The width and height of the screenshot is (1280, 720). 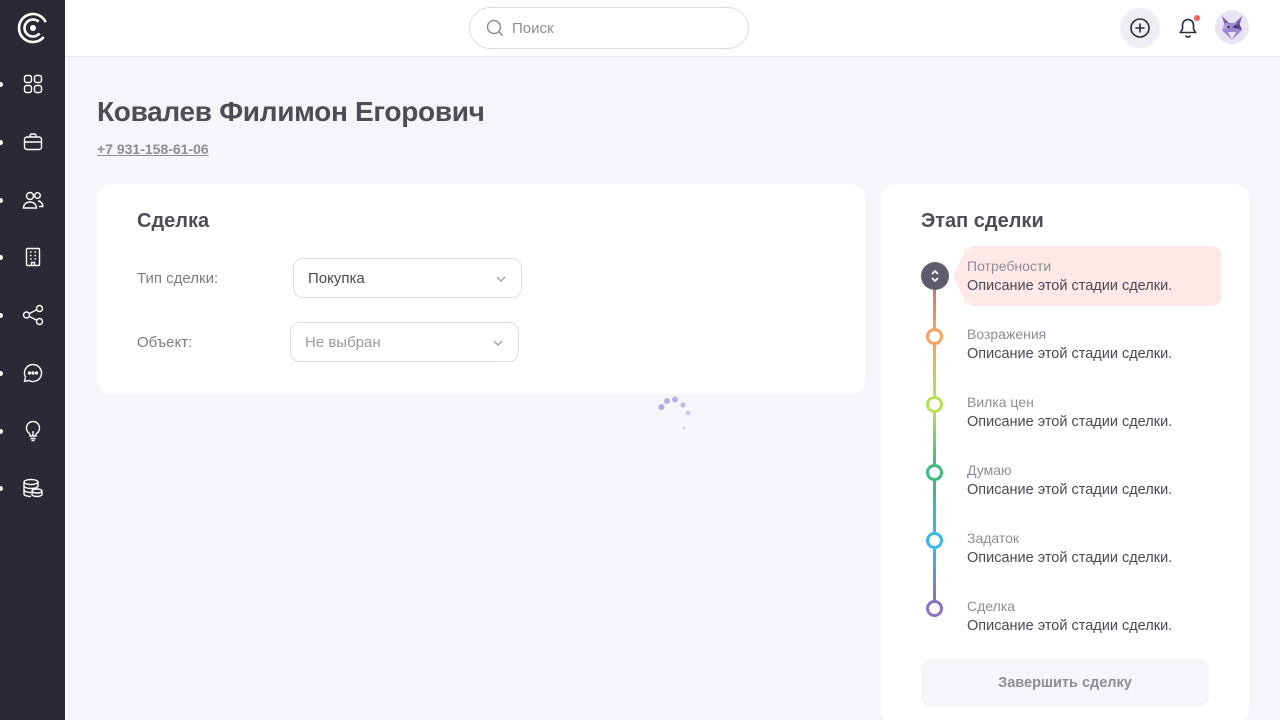 I want to click on sidebar-item-clients, so click(x=32, y=200).